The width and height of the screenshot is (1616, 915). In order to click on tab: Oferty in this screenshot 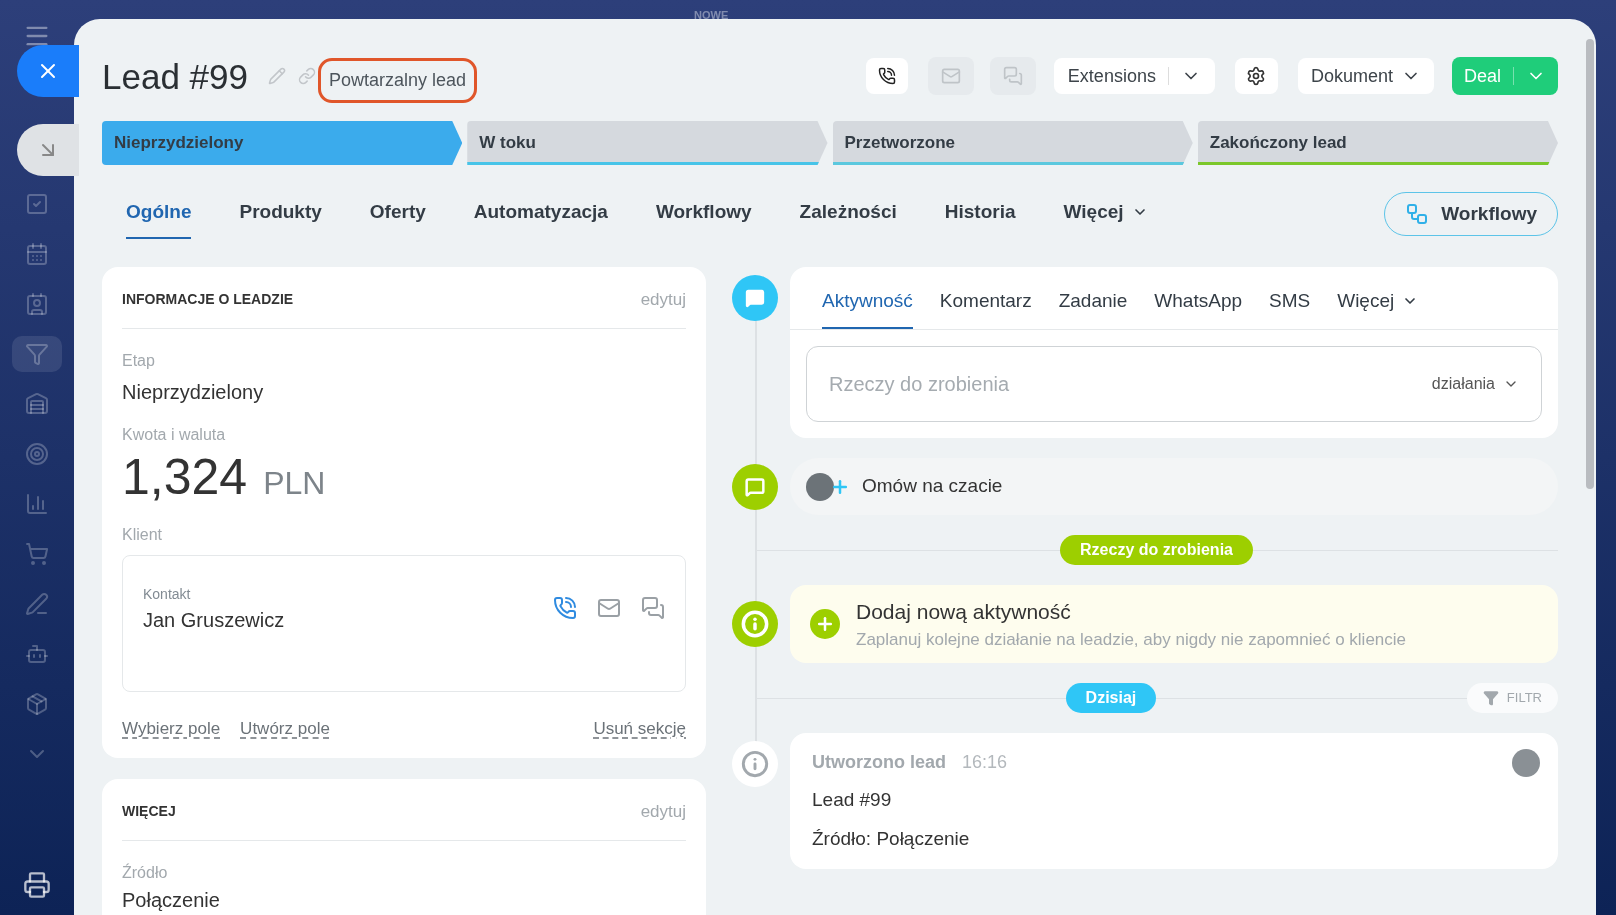, I will do `click(397, 214)`.